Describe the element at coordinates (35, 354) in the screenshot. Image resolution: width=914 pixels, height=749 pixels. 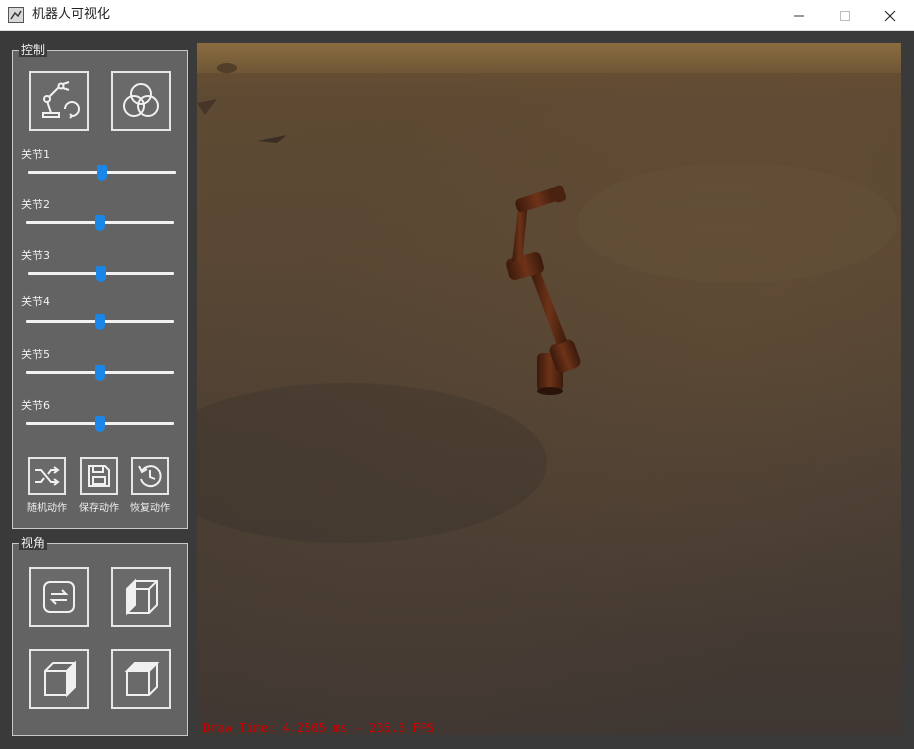
I see `joint5-label: 关节5` at that location.